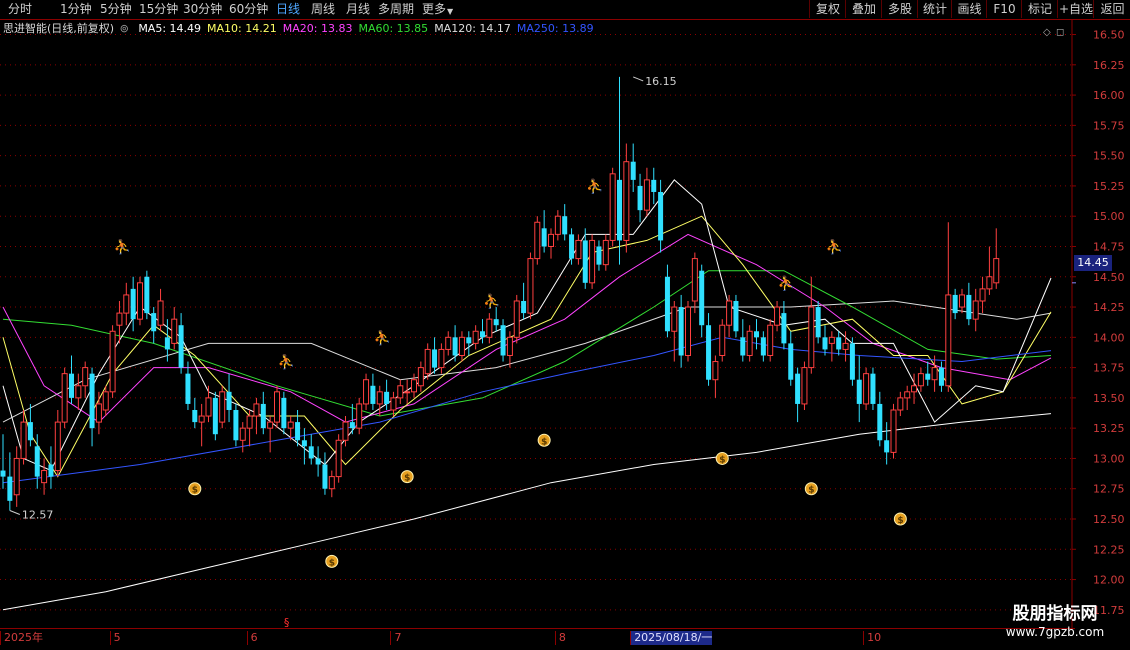 The image size is (1130, 650). Describe the element at coordinates (1109, 337) in the screenshot. I see `y-tick-label: 14.00` at that location.